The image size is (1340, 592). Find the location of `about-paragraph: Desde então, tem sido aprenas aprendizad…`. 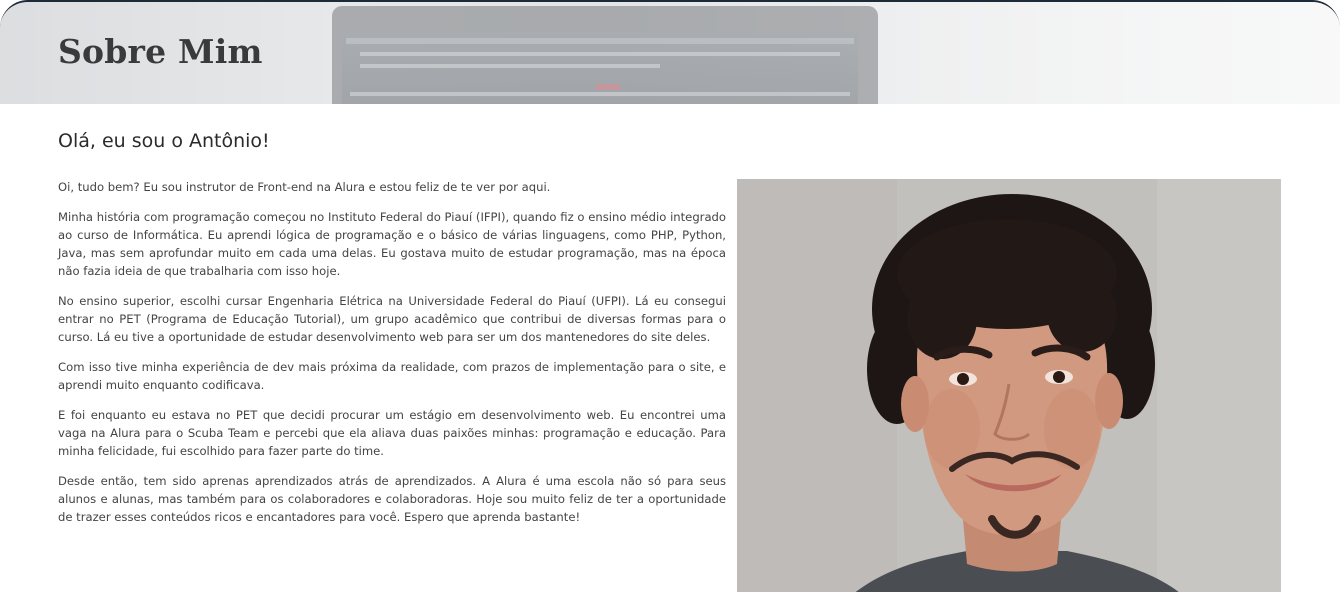

about-paragraph: Desde então, tem sido aprenas aprendizad… is located at coordinates (392, 499).